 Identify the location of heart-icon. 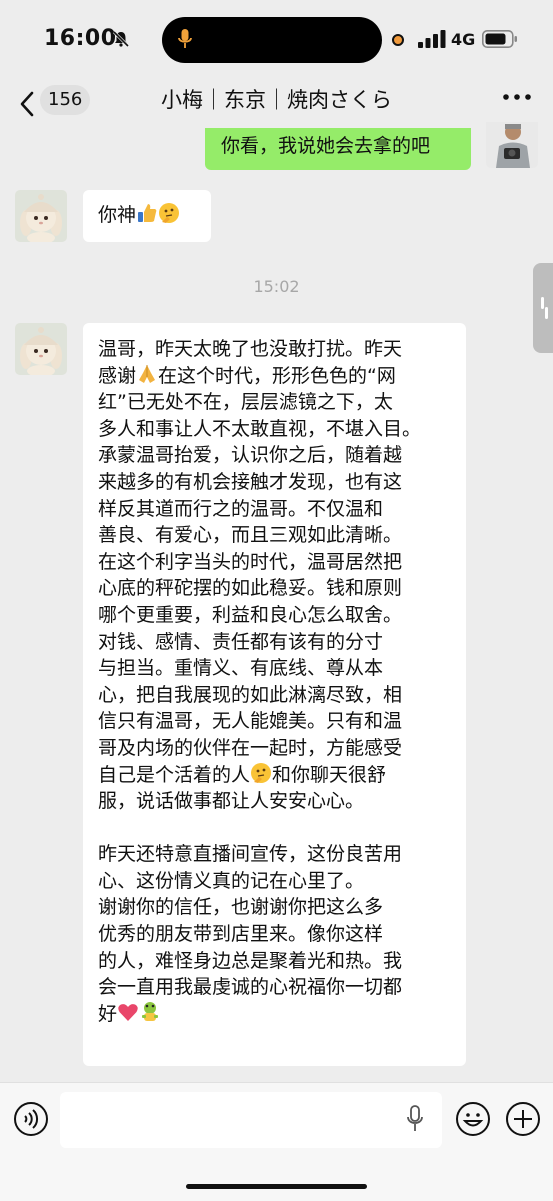
(128, 1012).